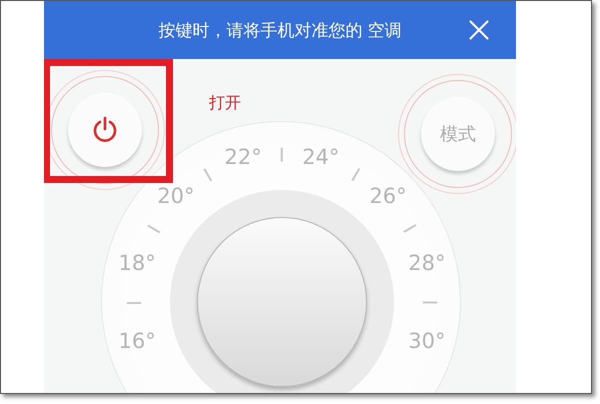 This screenshot has height=404, width=600. I want to click on temperature-label: 22°, so click(243, 157).